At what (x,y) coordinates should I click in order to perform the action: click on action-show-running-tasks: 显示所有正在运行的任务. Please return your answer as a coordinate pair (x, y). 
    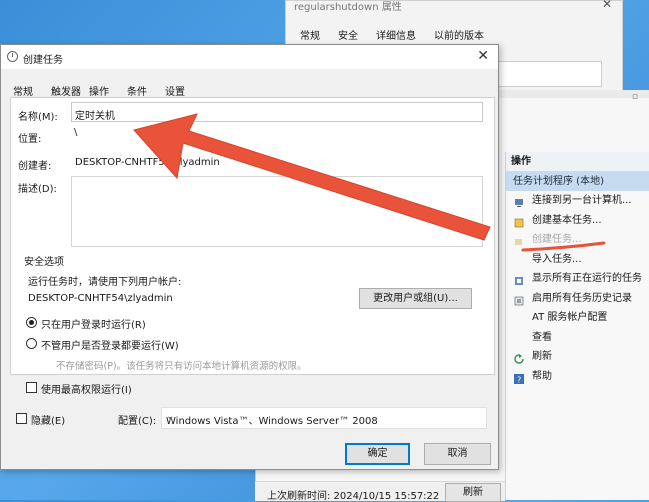
    Looking at the image, I should click on (577, 279).